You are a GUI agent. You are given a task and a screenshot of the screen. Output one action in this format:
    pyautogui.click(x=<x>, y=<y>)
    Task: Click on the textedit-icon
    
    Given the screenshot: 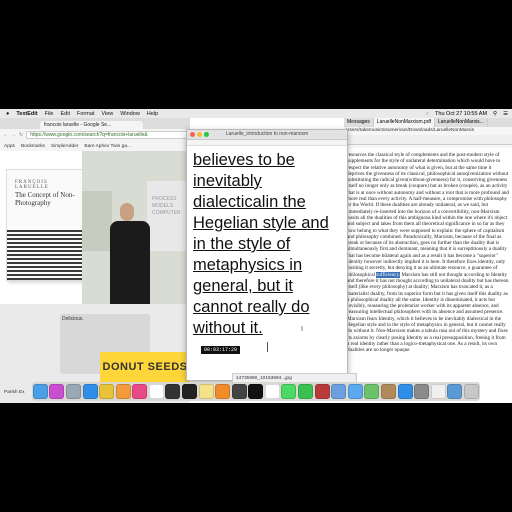 What is the action you would take?
    pyautogui.click(x=438, y=391)
    